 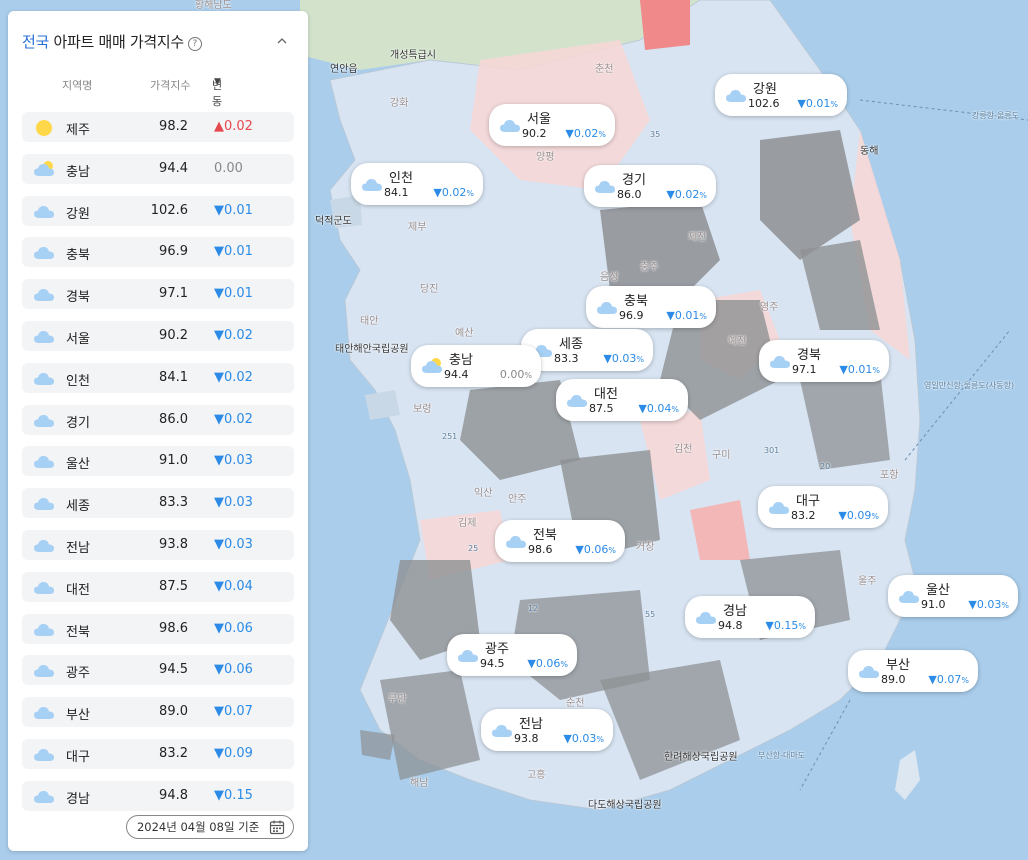 What do you see at coordinates (575, 703) in the screenshot?
I see `map-place-name: 순천` at bounding box center [575, 703].